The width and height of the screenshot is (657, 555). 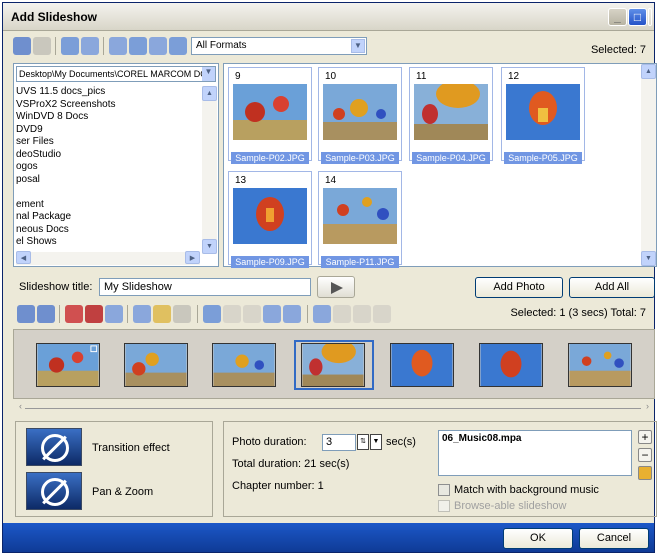 I want to click on storyboard-scrollbar: ‹ ›, so click(x=334, y=407).